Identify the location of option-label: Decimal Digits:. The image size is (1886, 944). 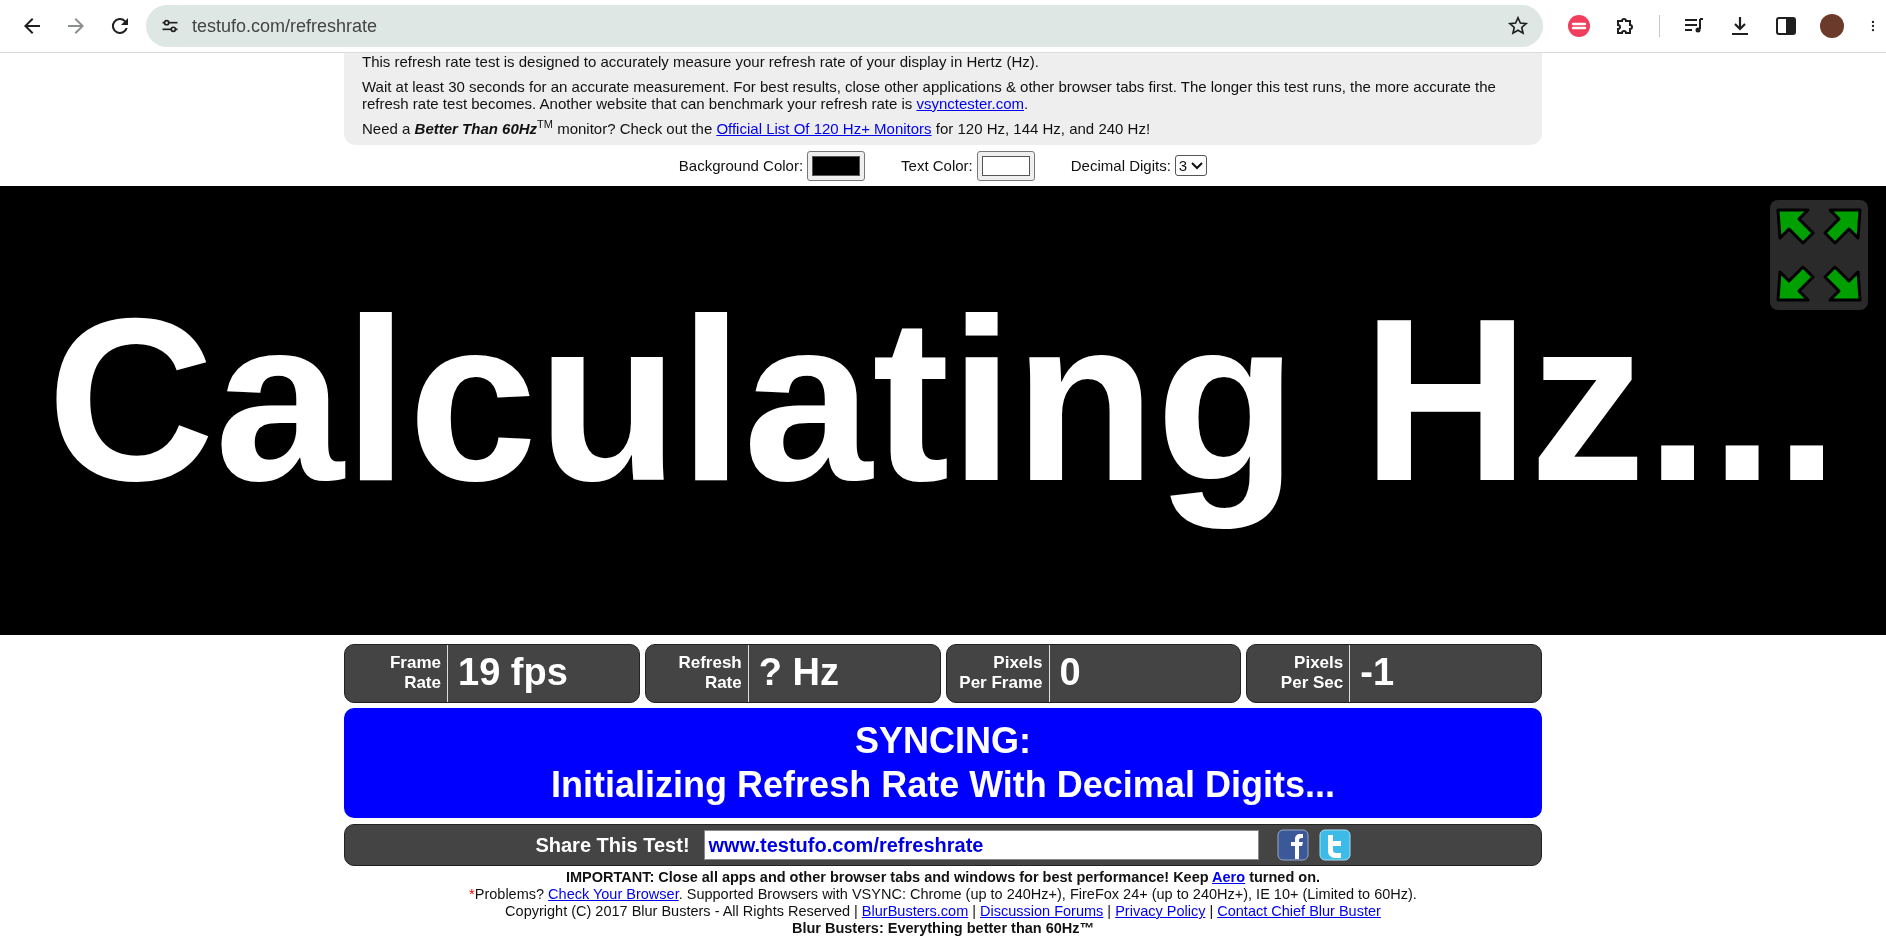
(1120, 165).